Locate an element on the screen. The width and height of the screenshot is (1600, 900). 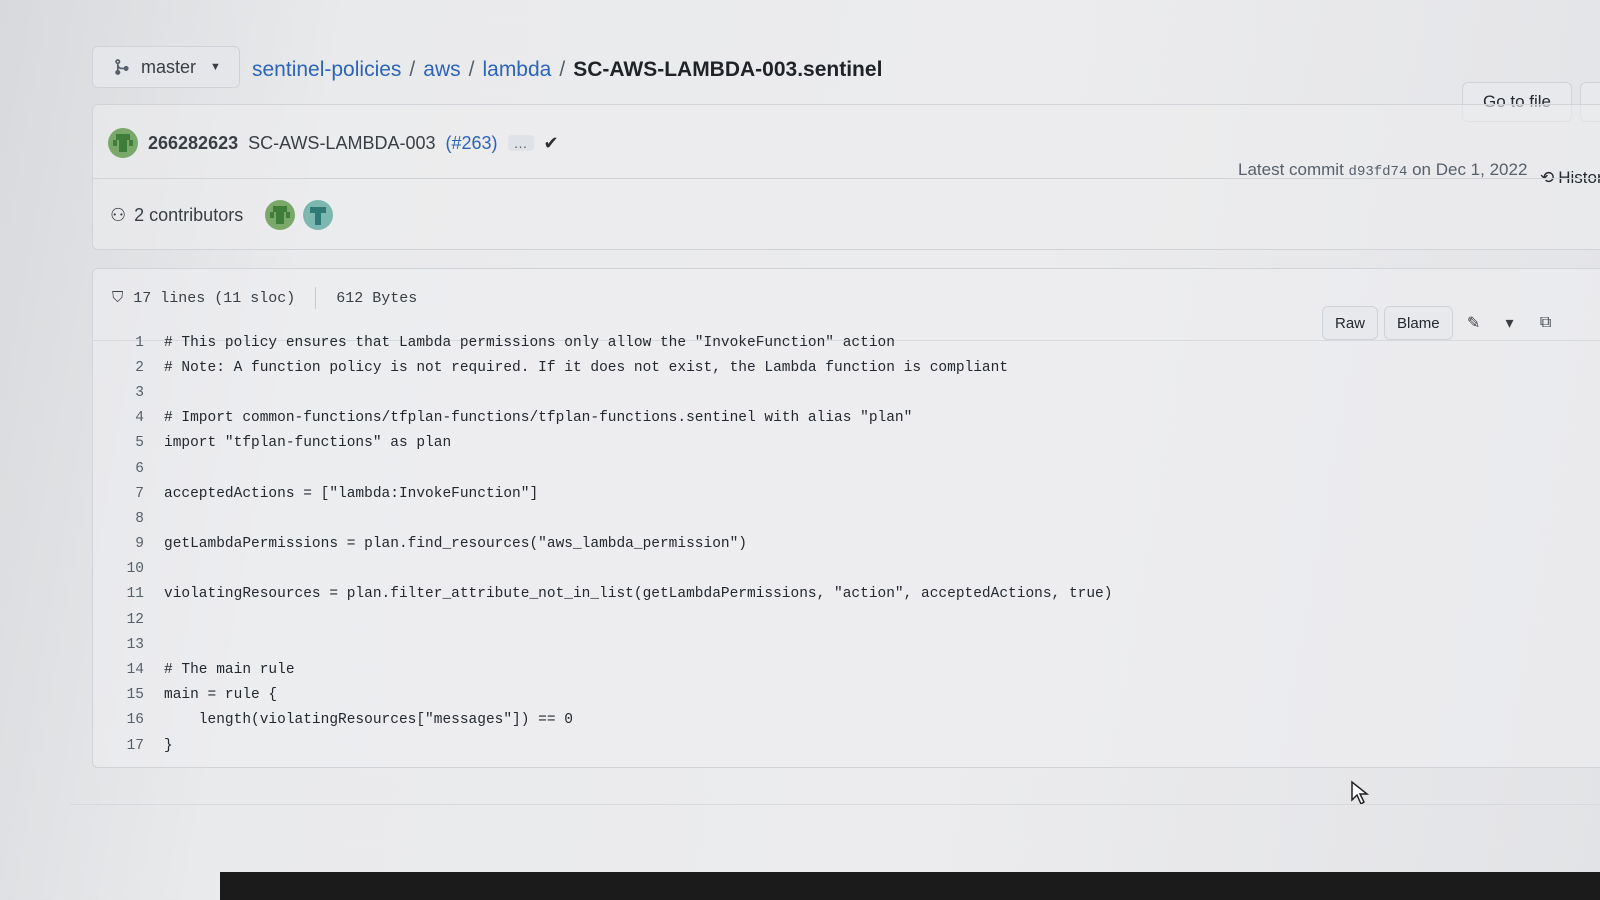
line-number: 5 is located at coordinates (122, 443).